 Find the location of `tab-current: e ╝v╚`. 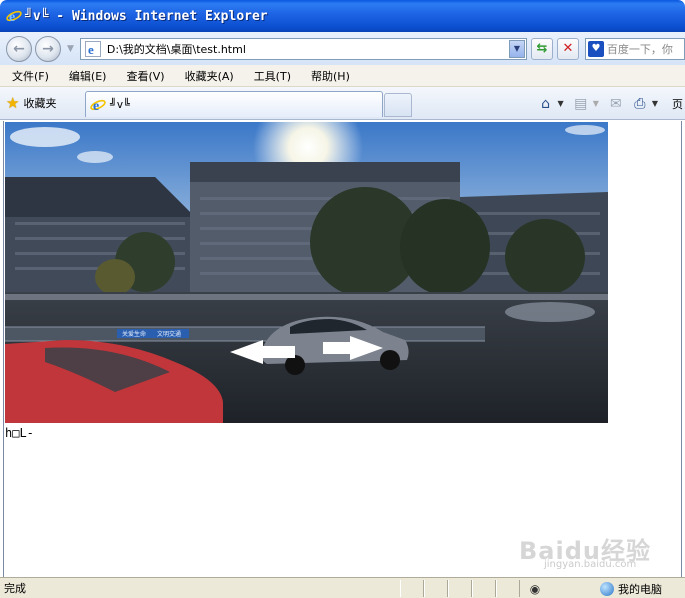

tab-current: e ╝v╚ is located at coordinates (234, 104).